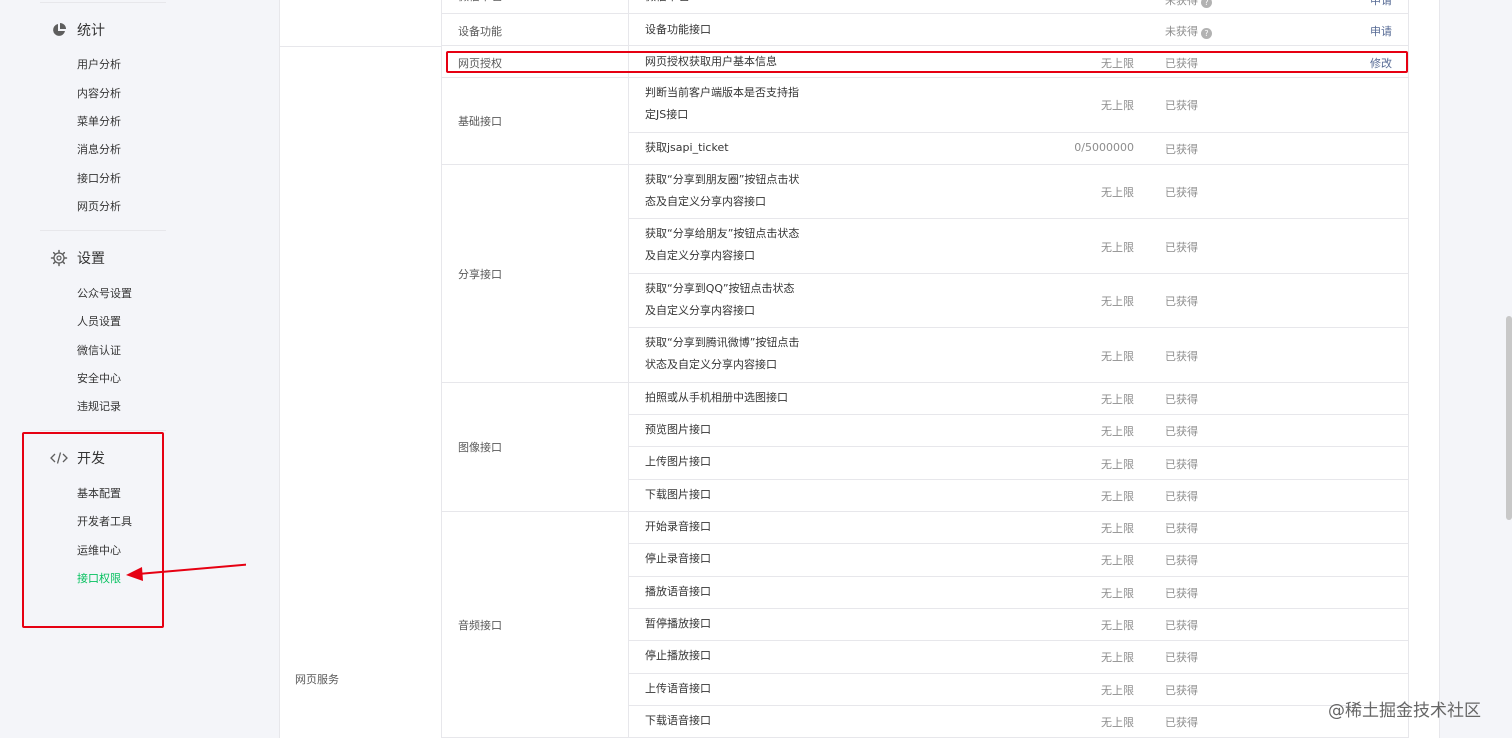  Describe the element at coordinates (667, 114) in the screenshot. I see `api-name: 定JS接口` at that location.